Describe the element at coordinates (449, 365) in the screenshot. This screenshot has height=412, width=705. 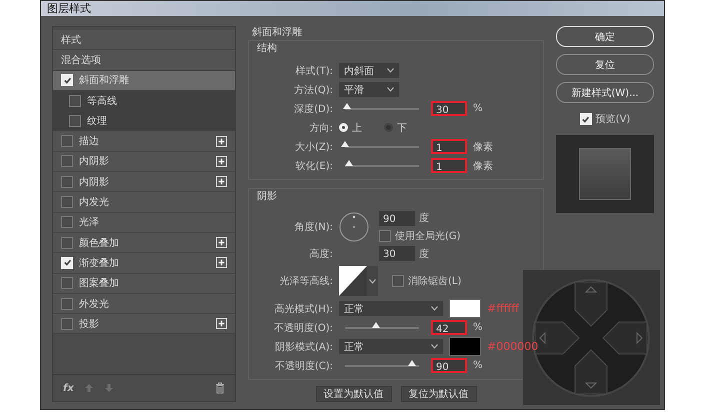
I see `value-field: 90` at that location.